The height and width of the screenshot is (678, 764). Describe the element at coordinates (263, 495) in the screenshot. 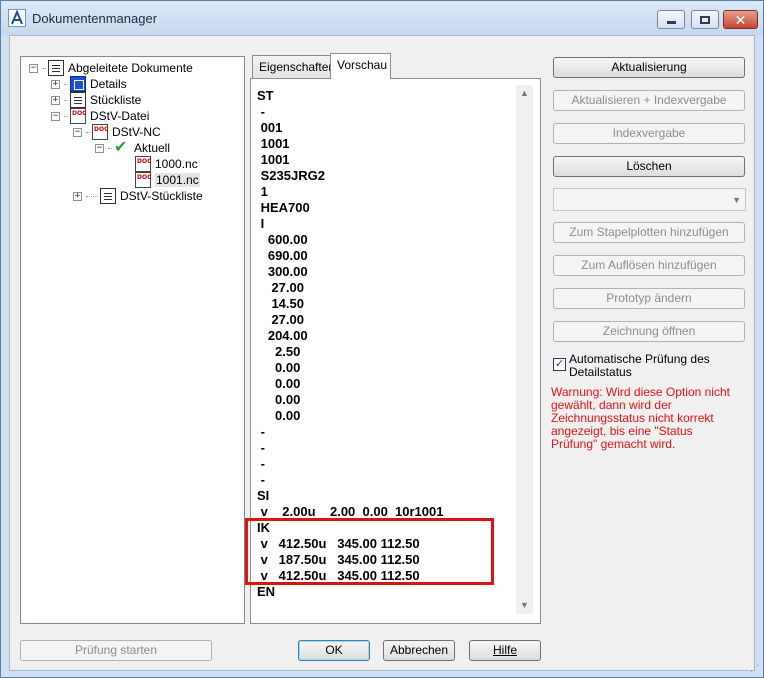

I see `preview-line: SI` at that location.